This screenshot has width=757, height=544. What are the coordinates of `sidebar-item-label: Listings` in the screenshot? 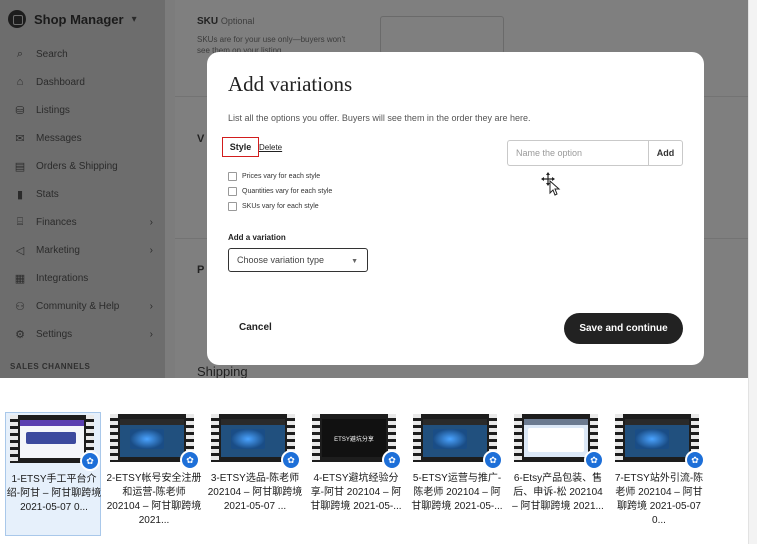 It's located at (53, 110).